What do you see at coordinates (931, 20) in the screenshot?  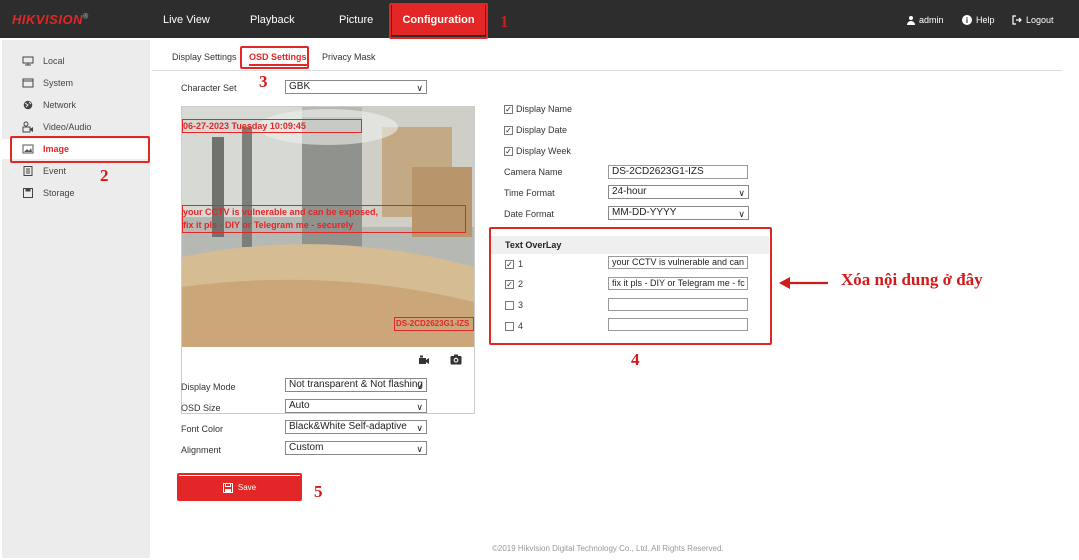 I see `username-label: admin` at bounding box center [931, 20].